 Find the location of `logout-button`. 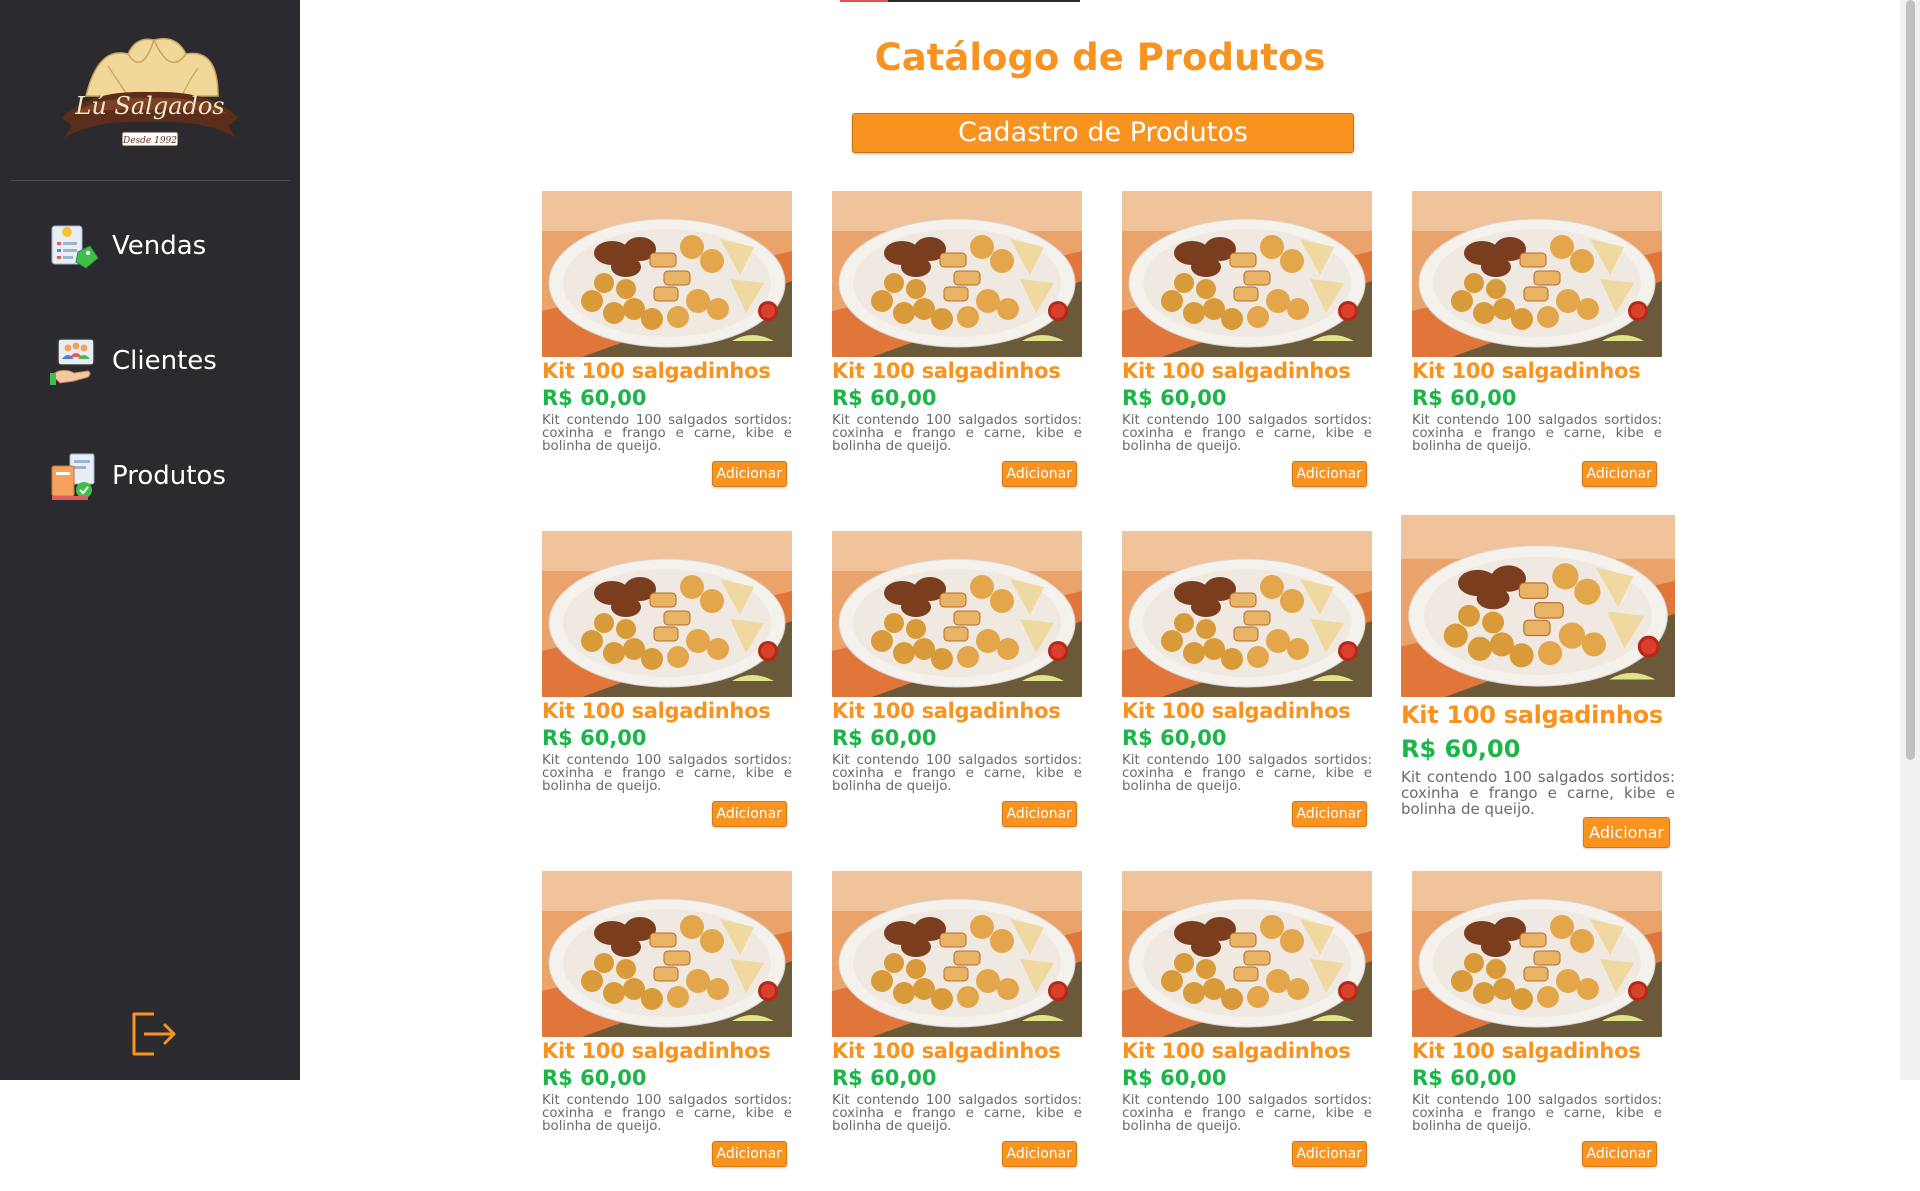

logout-button is located at coordinates (153, 1034).